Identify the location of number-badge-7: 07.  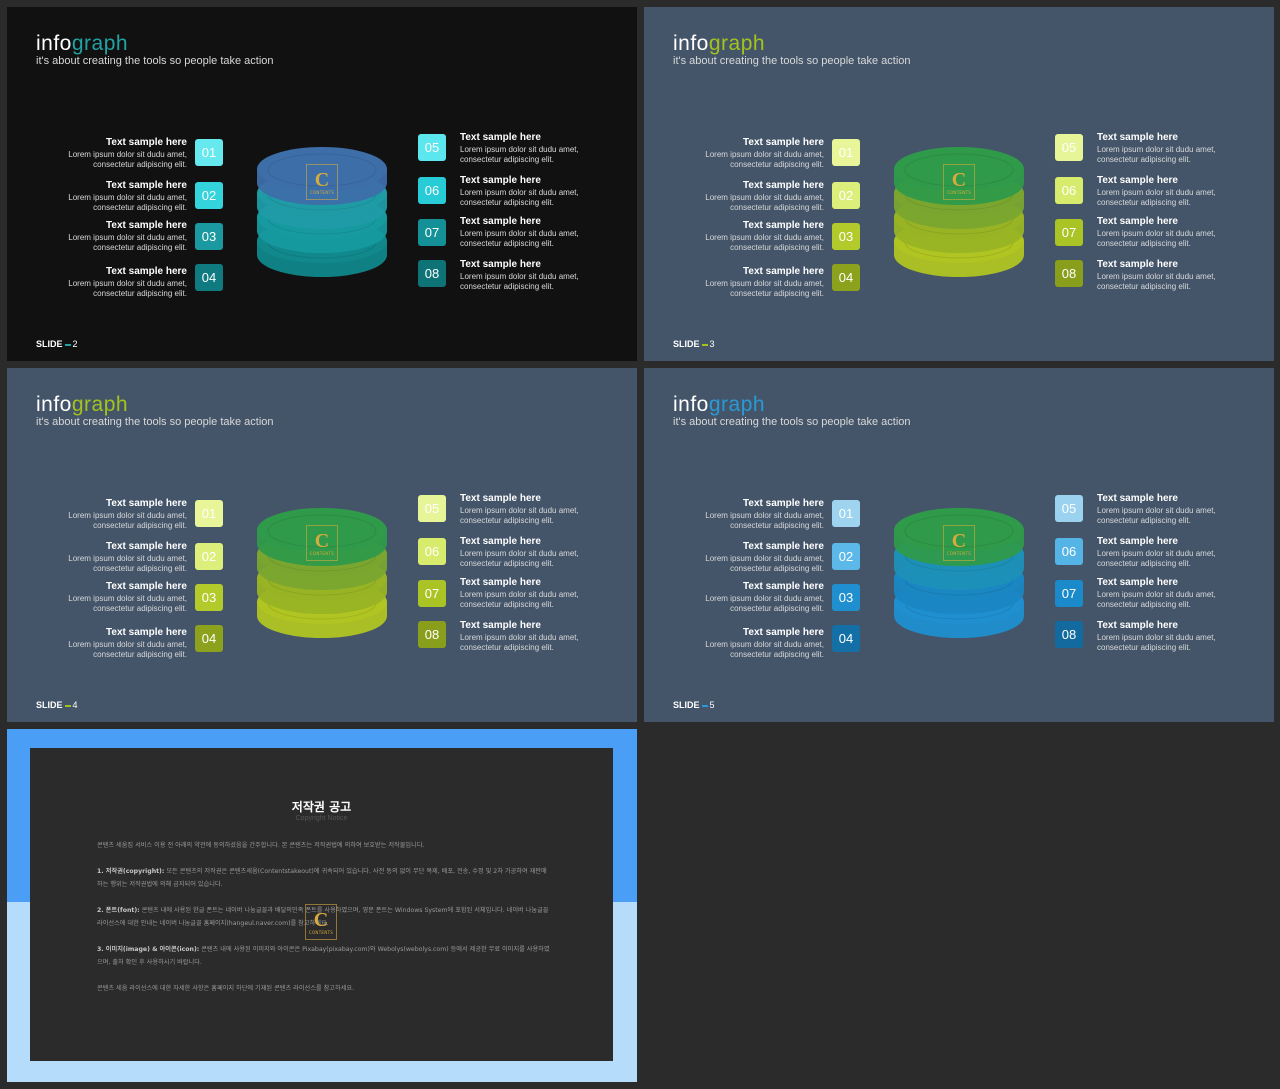
(432, 232).